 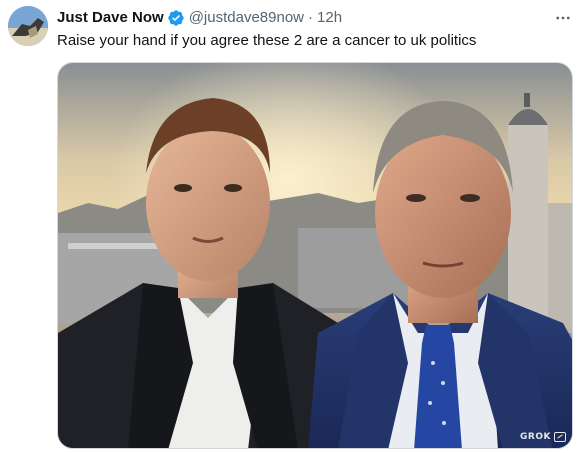 I want to click on grok-watermark: GROK, so click(x=543, y=437).